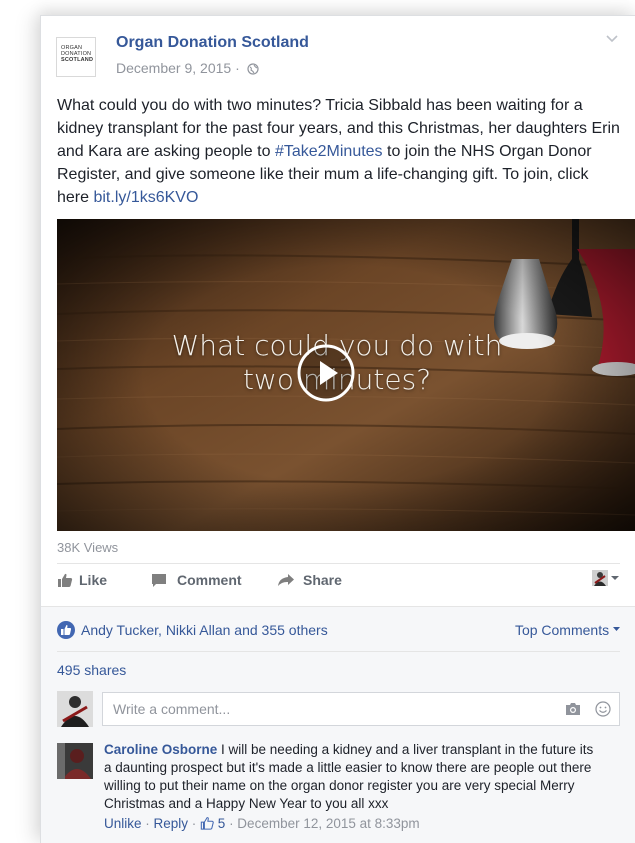  Describe the element at coordinates (178, 68) in the screenshot. I see `post-date: December 9, 2015 ·` at that location.